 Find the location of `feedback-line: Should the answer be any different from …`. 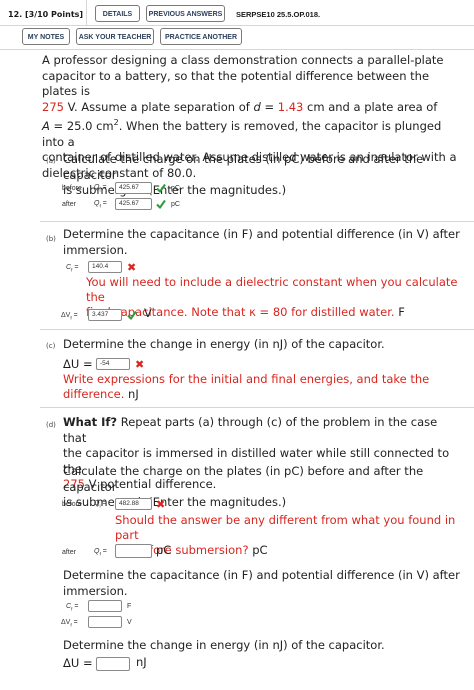

feedback-line: Should the answer be any different from … is located at coordinates (285, 527).